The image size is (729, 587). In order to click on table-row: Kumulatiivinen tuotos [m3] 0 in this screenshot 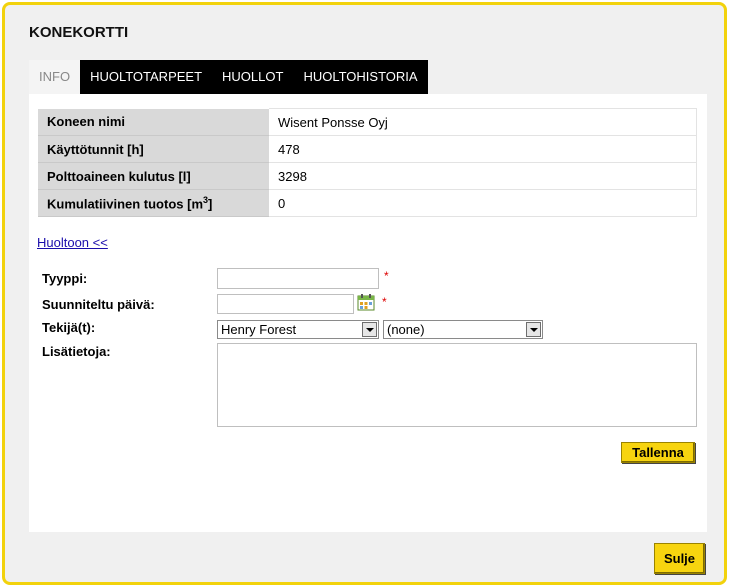, I will do `click(367, 203)`.